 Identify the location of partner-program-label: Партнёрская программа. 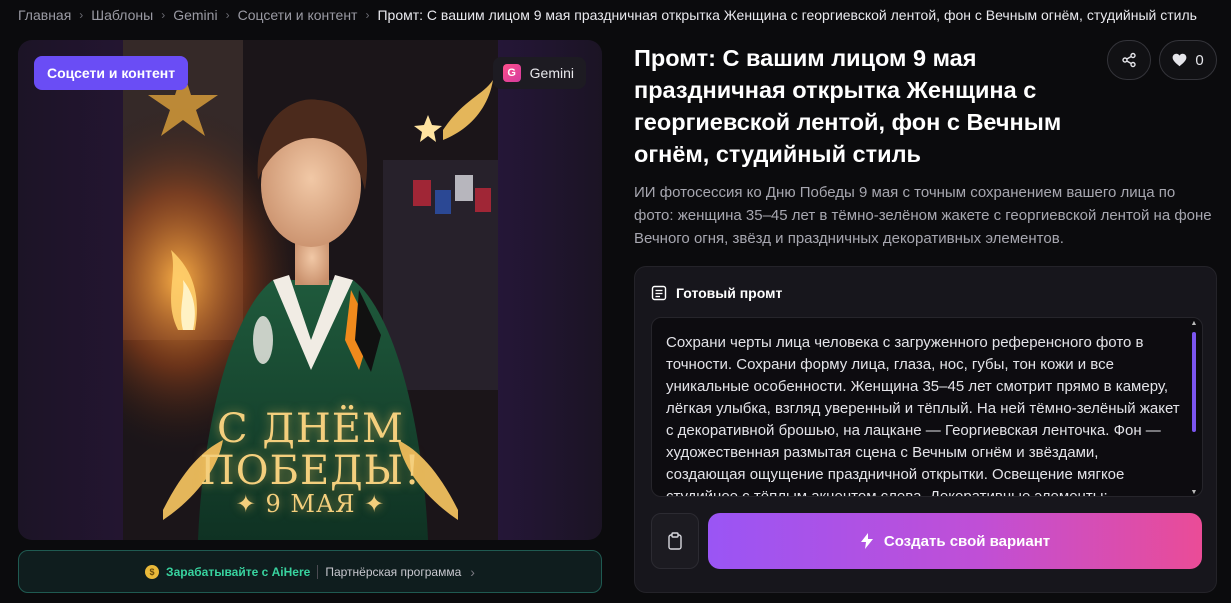
(393, 571).